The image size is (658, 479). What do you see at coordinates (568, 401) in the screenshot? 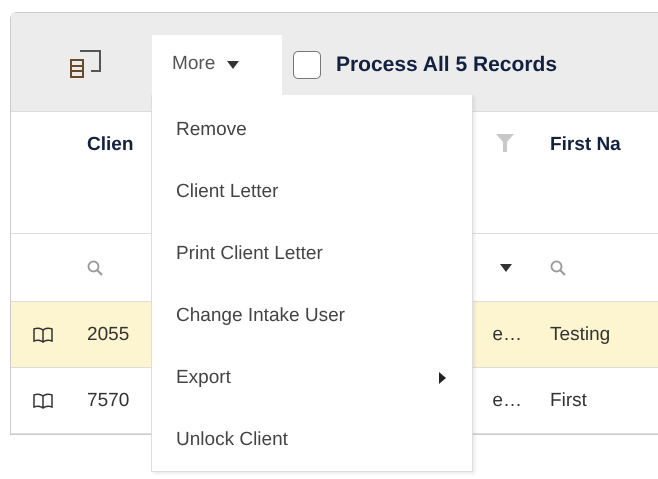
I see `table-cell: First` at bounding box center [568, 401].